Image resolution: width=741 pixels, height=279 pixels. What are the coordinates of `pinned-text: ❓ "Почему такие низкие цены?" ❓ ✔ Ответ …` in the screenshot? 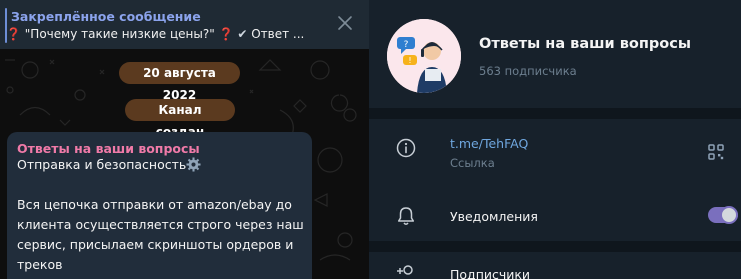 It's located at (155, 34).